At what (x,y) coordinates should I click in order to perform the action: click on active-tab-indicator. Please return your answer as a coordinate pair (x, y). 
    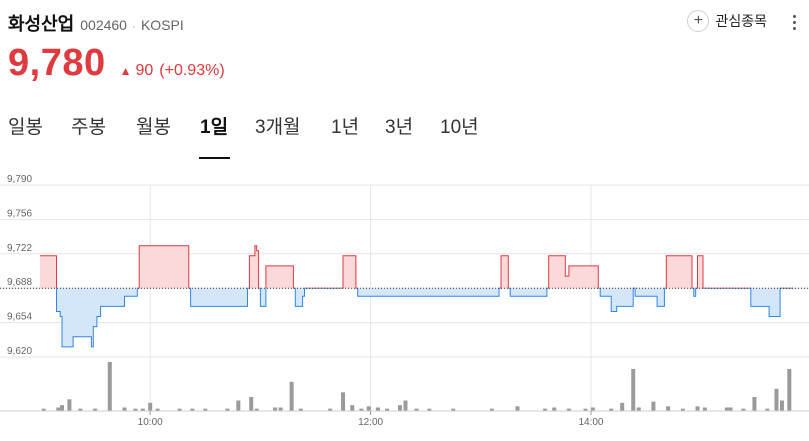
    Looking at the image, I should click on (214, 158).